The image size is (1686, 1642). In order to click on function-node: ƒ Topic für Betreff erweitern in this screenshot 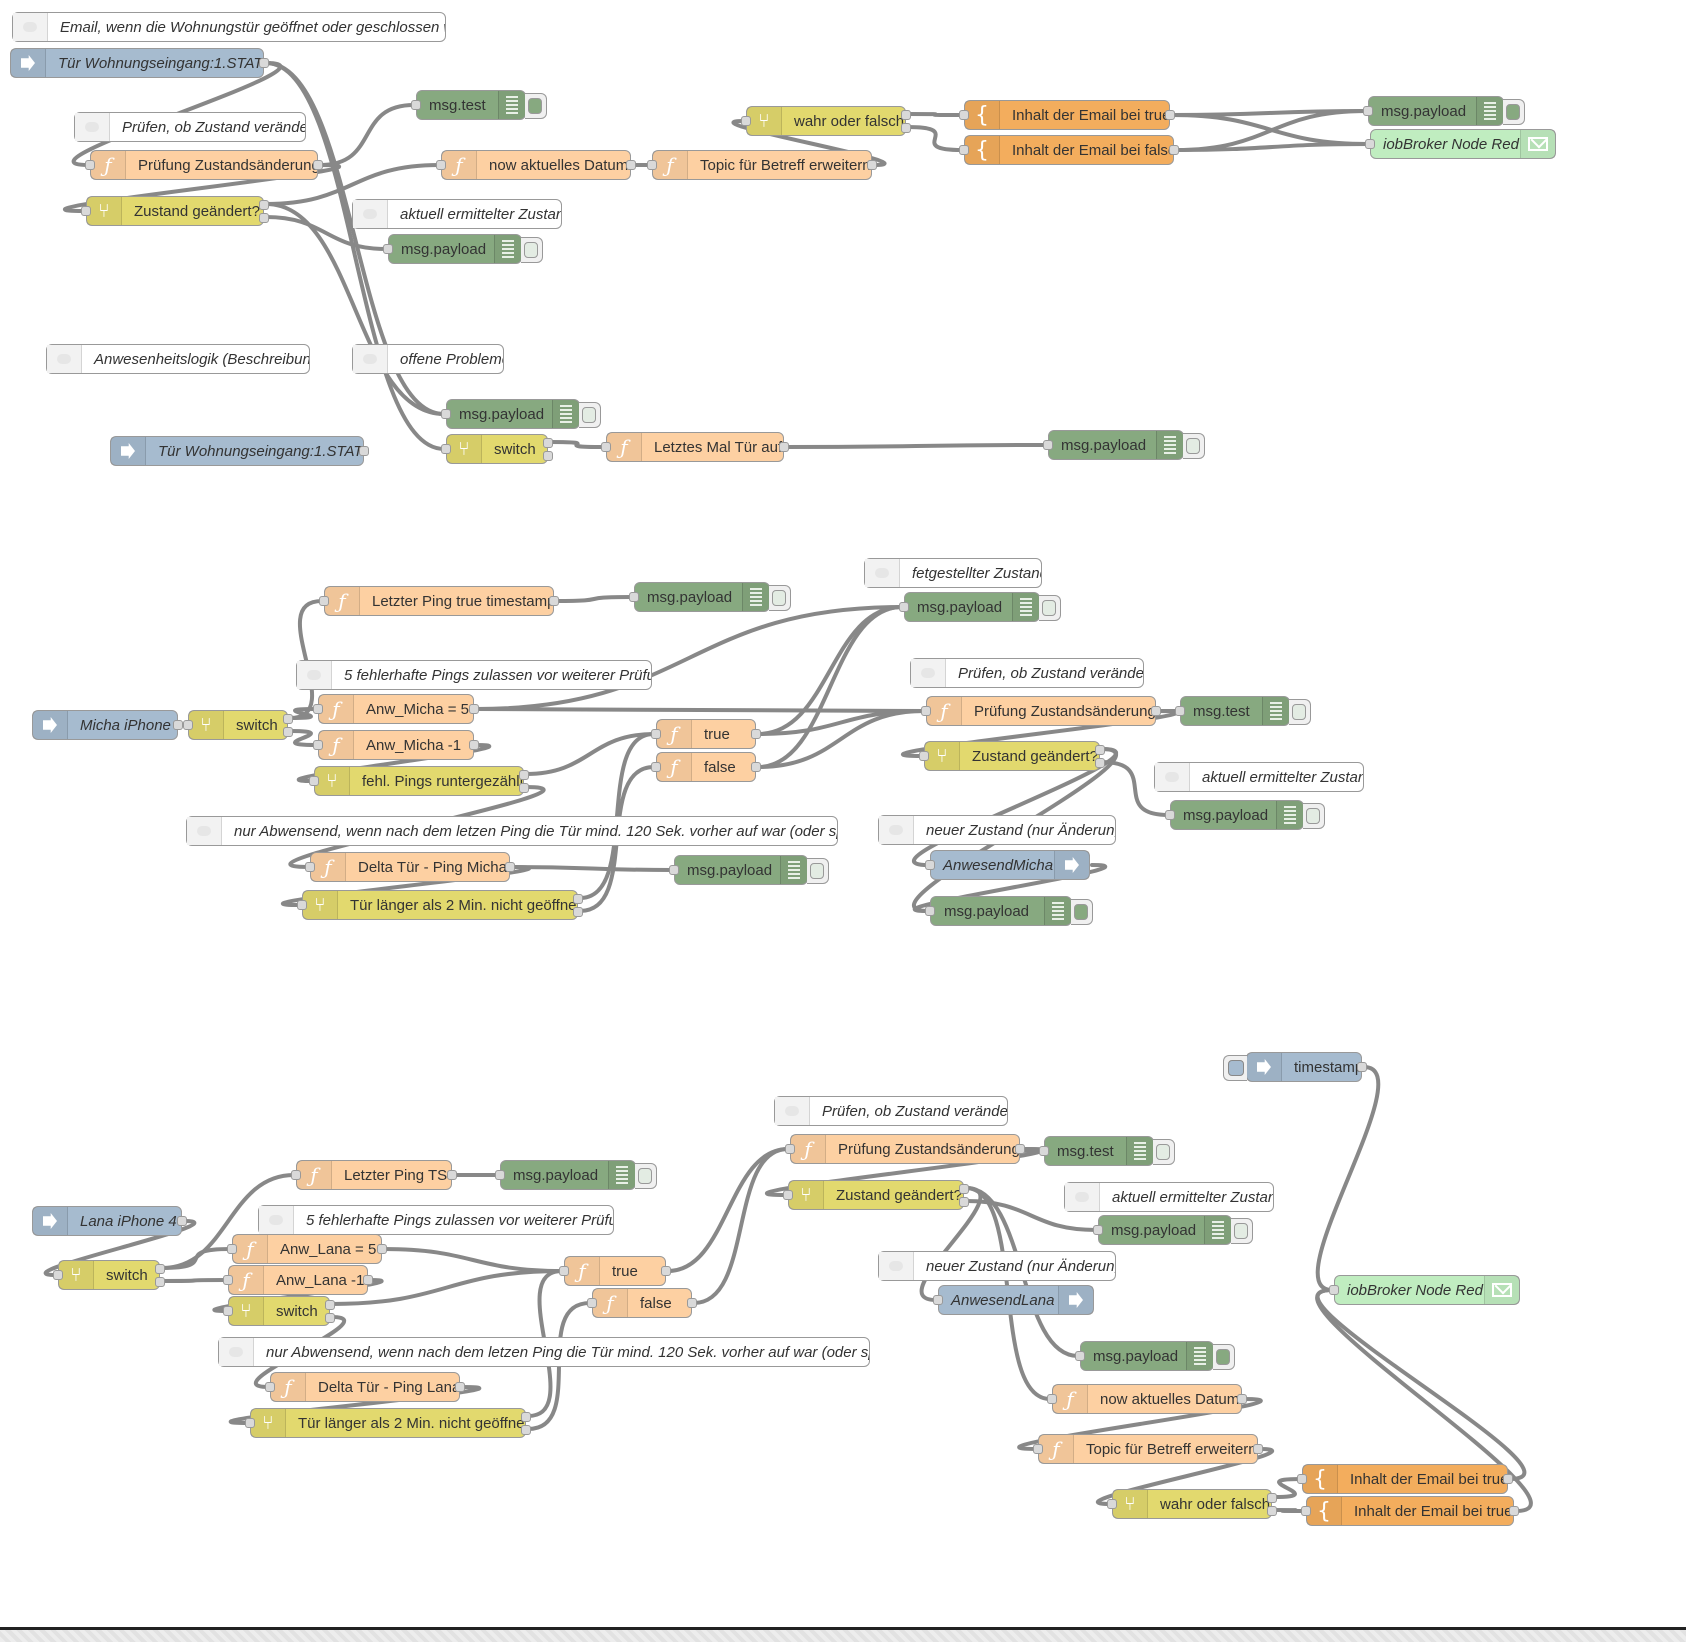, I will do `click(1148, 1449)`.